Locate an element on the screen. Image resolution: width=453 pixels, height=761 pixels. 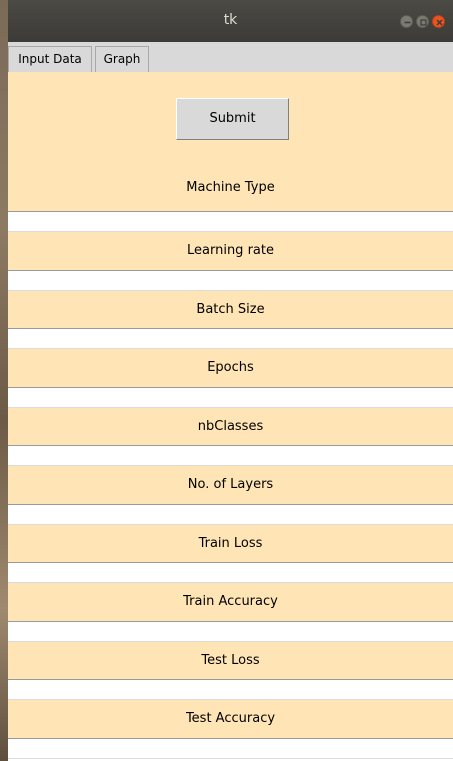
train-accuracy-label: Train Accuracy is located at coordinates (230, 602).